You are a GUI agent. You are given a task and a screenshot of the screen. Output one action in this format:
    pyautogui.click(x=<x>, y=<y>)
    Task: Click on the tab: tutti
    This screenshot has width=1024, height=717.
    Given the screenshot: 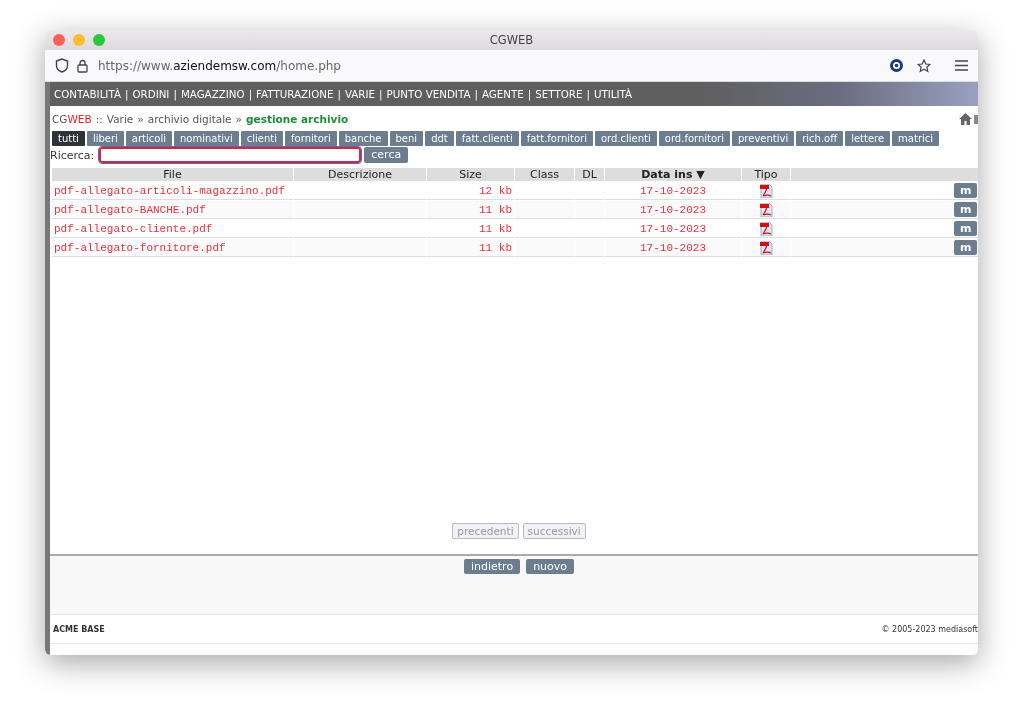 What is the action you would take?
    pyautogui.click(x=68, y=138)
    